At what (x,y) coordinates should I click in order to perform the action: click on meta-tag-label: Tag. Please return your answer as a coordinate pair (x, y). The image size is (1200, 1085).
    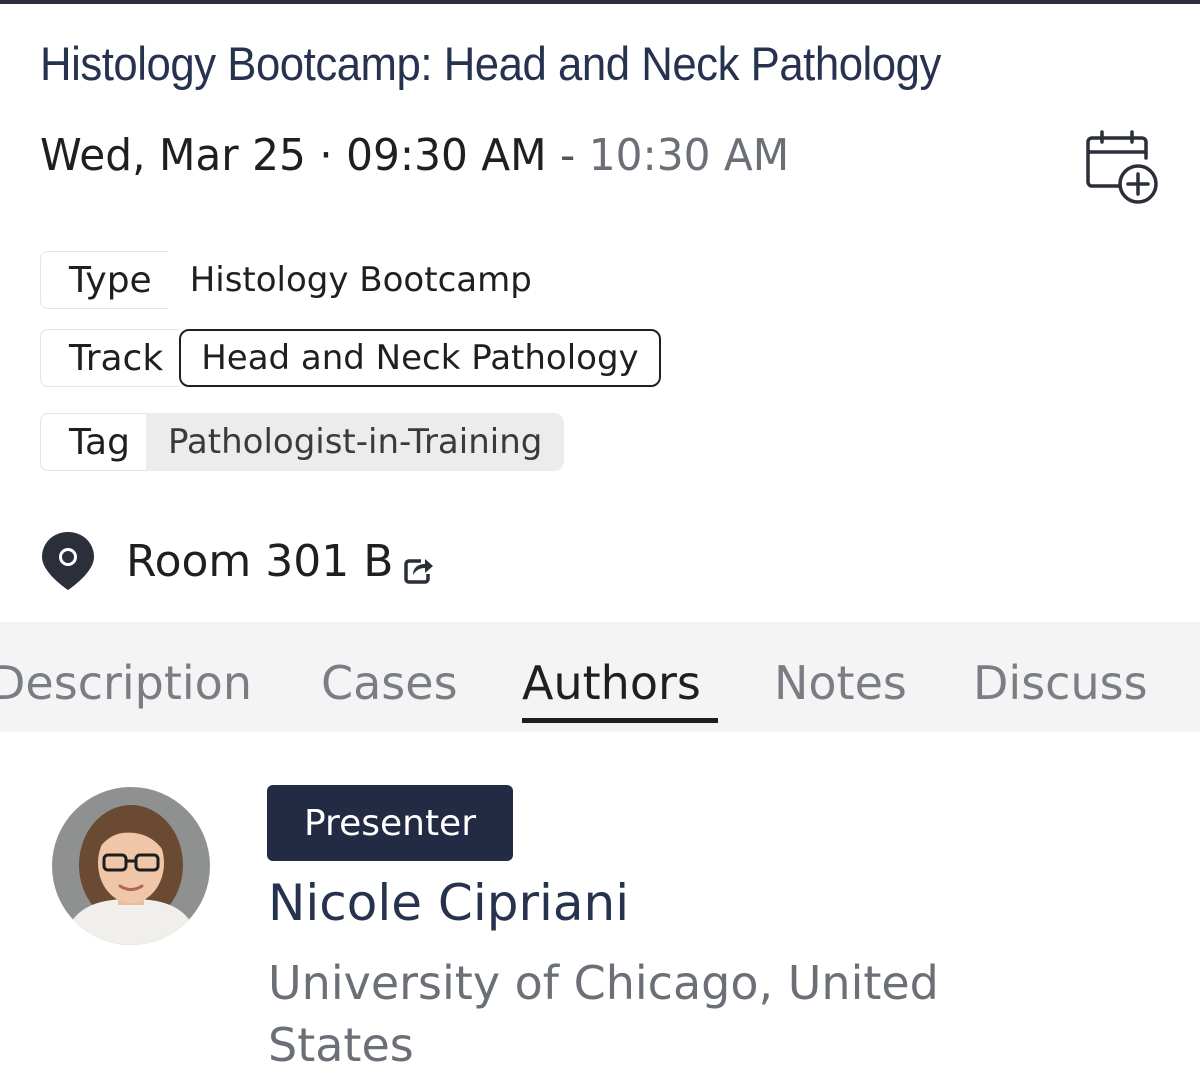
    Looking at the image, I should click on (93, 442).